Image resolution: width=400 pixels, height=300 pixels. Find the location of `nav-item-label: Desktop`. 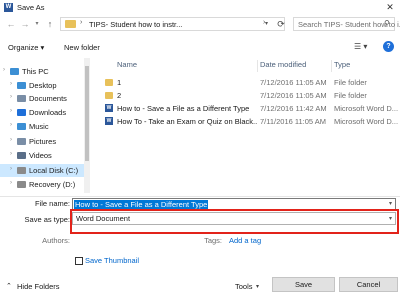

nav-item-label: Desktop is located at coordinates (43, 85).